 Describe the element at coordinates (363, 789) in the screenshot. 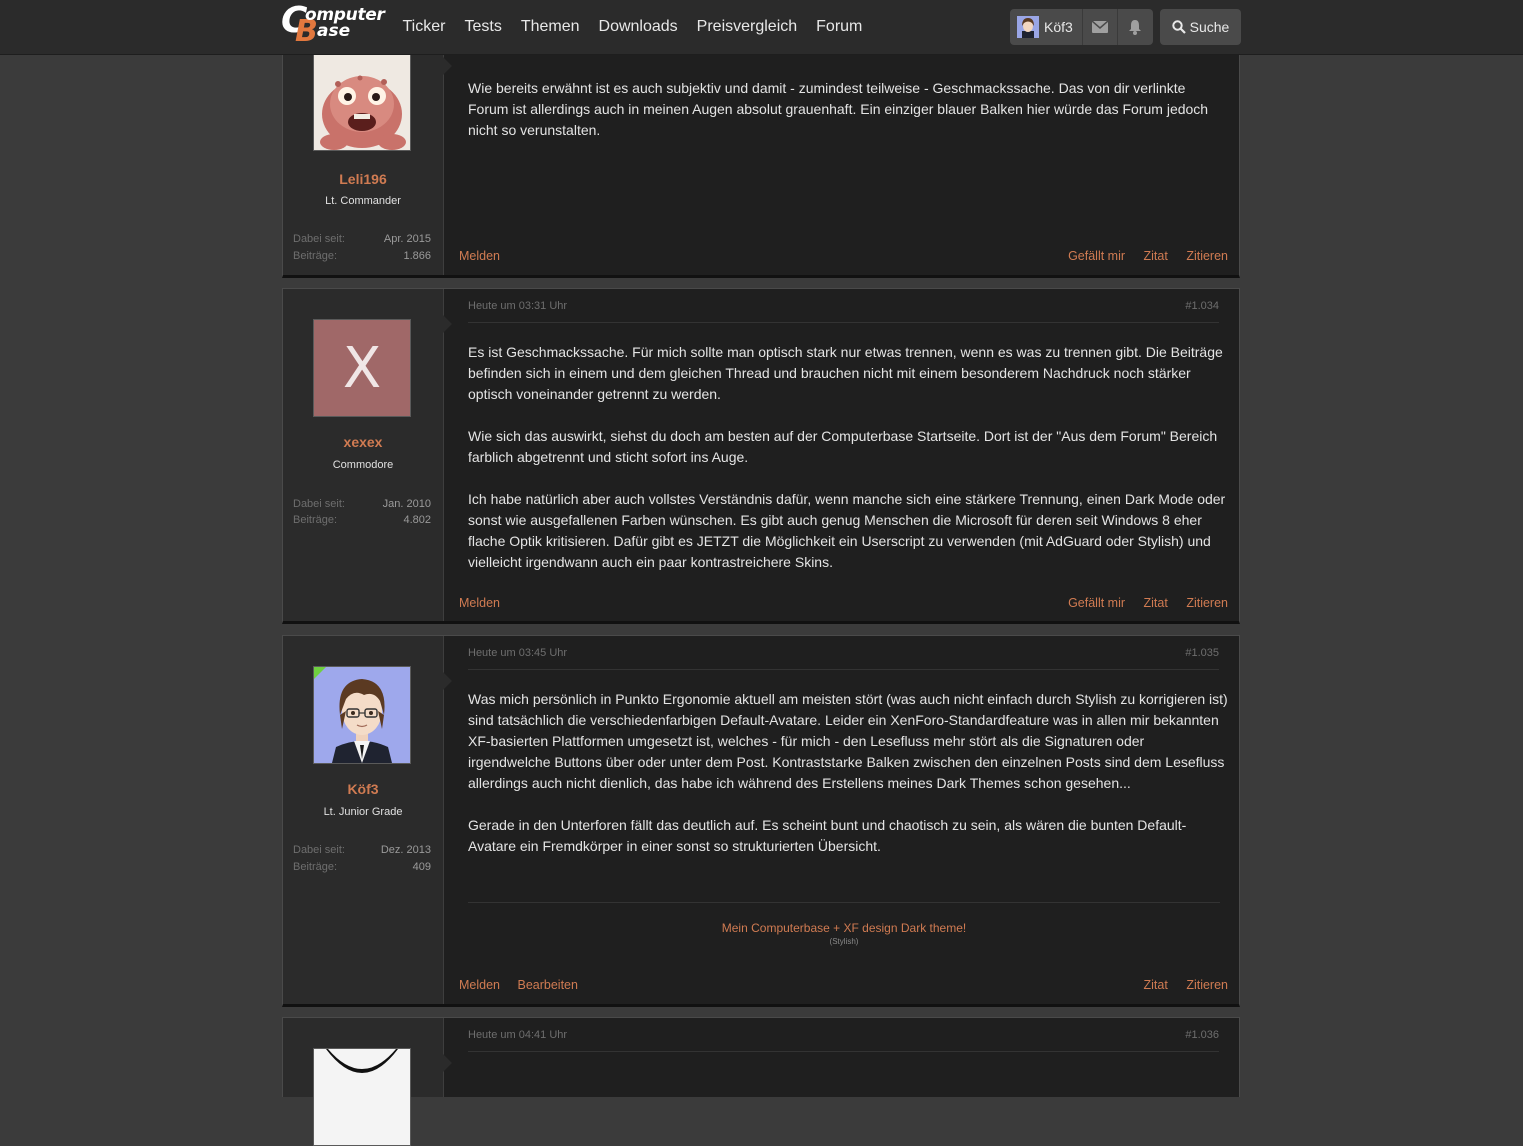

I see `author-name: Köf3` at that location.